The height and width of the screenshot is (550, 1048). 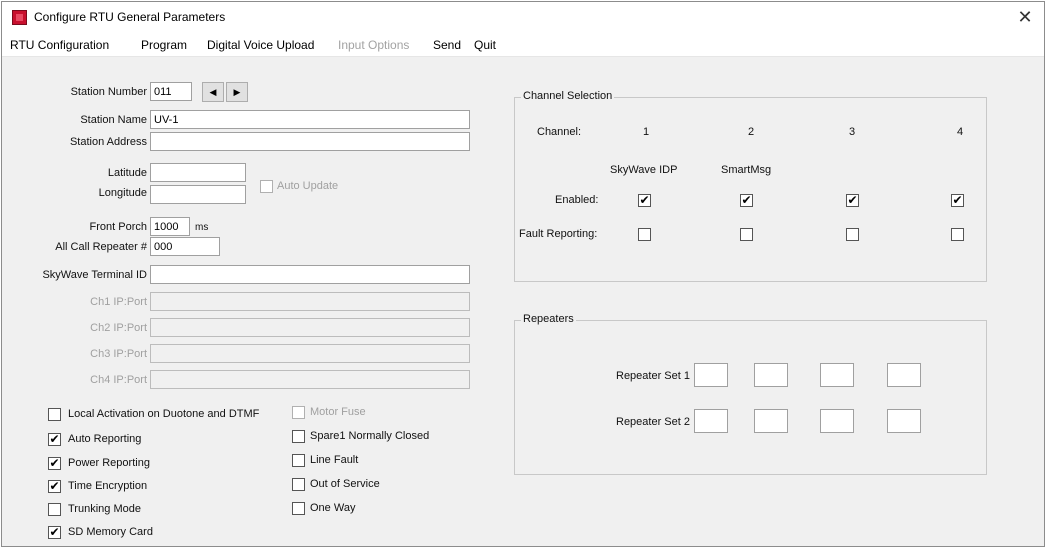 What do you see at coordinates (746, 170) in the screenshot?
I see `channel-2-type: SmartMsg` at bounding box center [746, 170].